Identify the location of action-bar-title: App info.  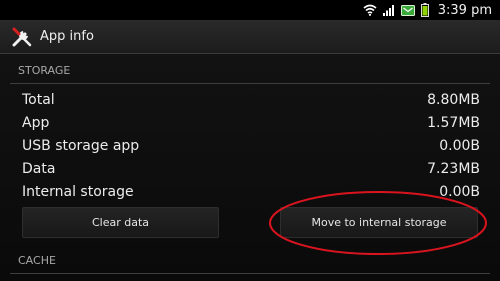
(67, 36).